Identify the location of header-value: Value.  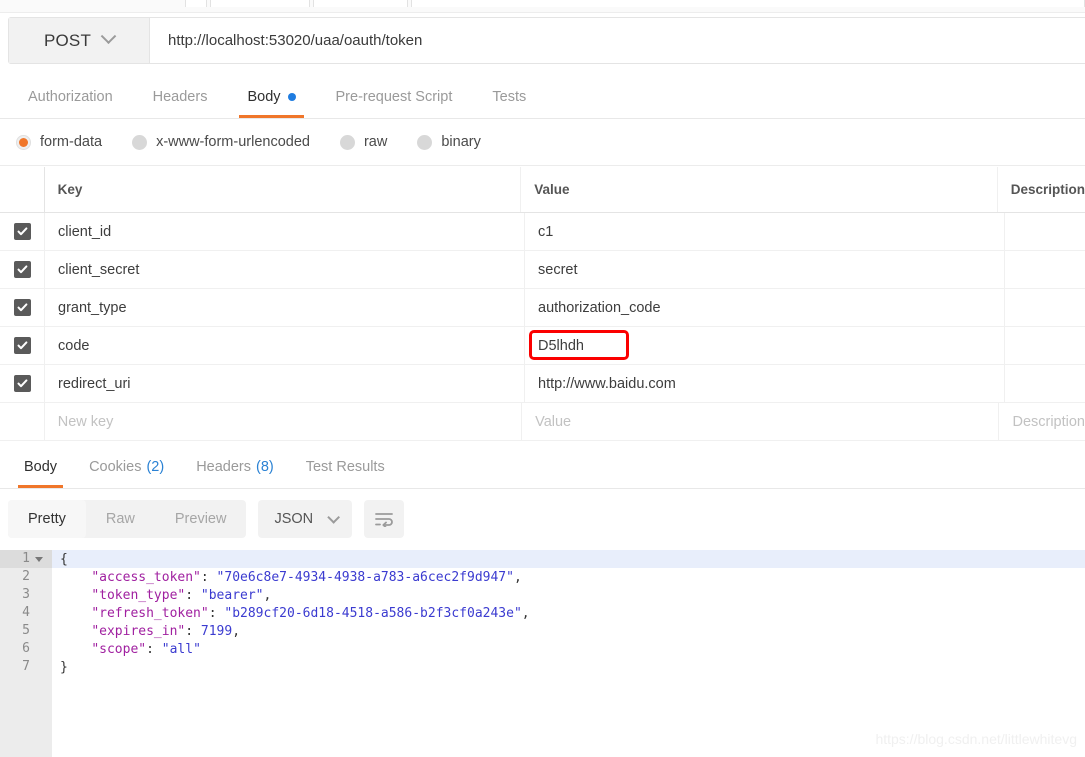
(759, 189).